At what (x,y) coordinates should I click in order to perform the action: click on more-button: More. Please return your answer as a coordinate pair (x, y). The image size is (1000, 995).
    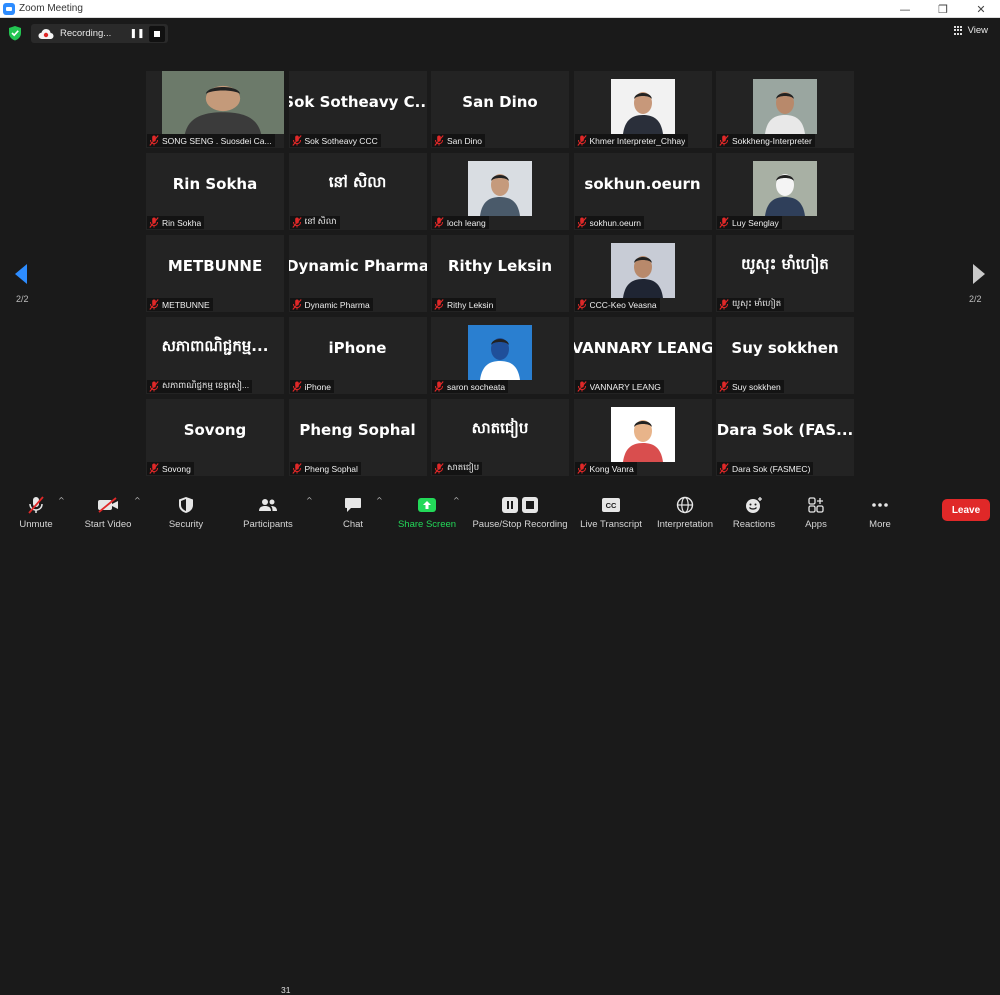
    Looking at the image, I should click on (880, 509).